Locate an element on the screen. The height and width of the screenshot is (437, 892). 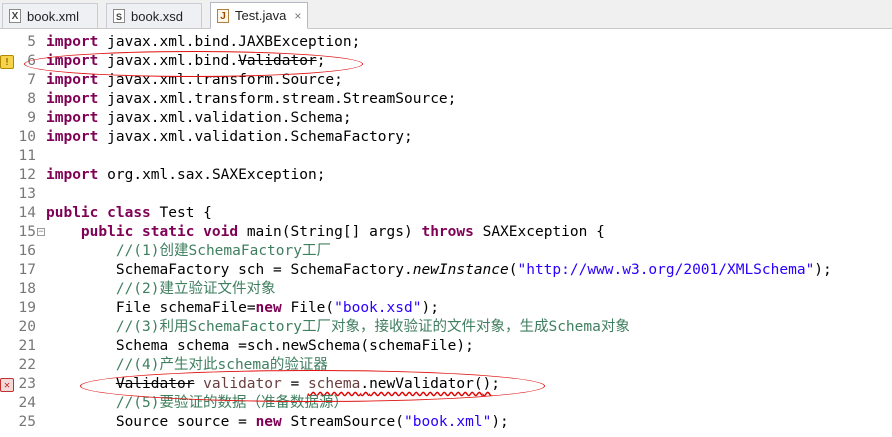
tab-book-xml: X book.xml is located at coordinates (50, 15).